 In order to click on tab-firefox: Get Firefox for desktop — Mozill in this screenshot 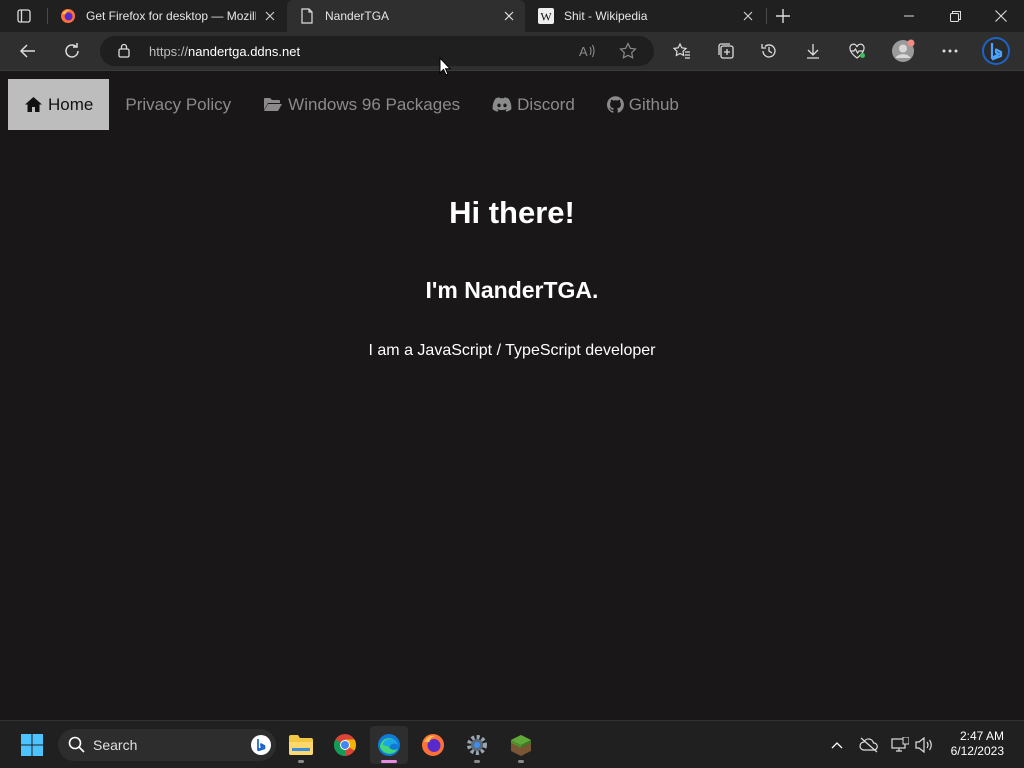, I will do `click(167, 16)`.